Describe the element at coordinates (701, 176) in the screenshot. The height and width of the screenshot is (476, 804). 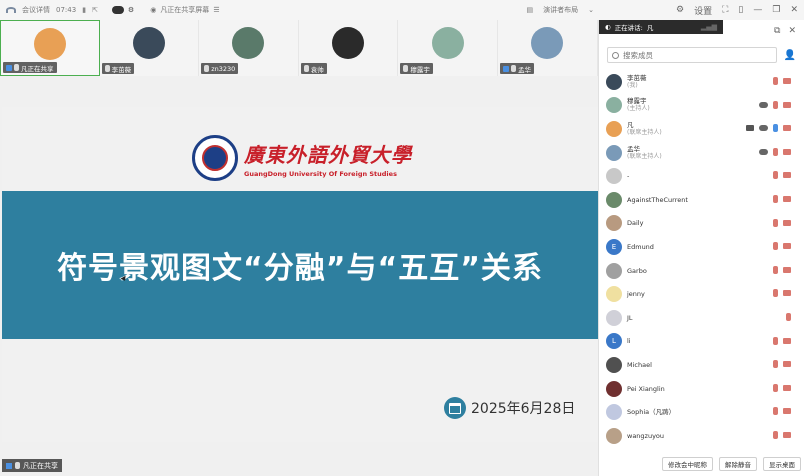
I see `member-row: -` at that location.